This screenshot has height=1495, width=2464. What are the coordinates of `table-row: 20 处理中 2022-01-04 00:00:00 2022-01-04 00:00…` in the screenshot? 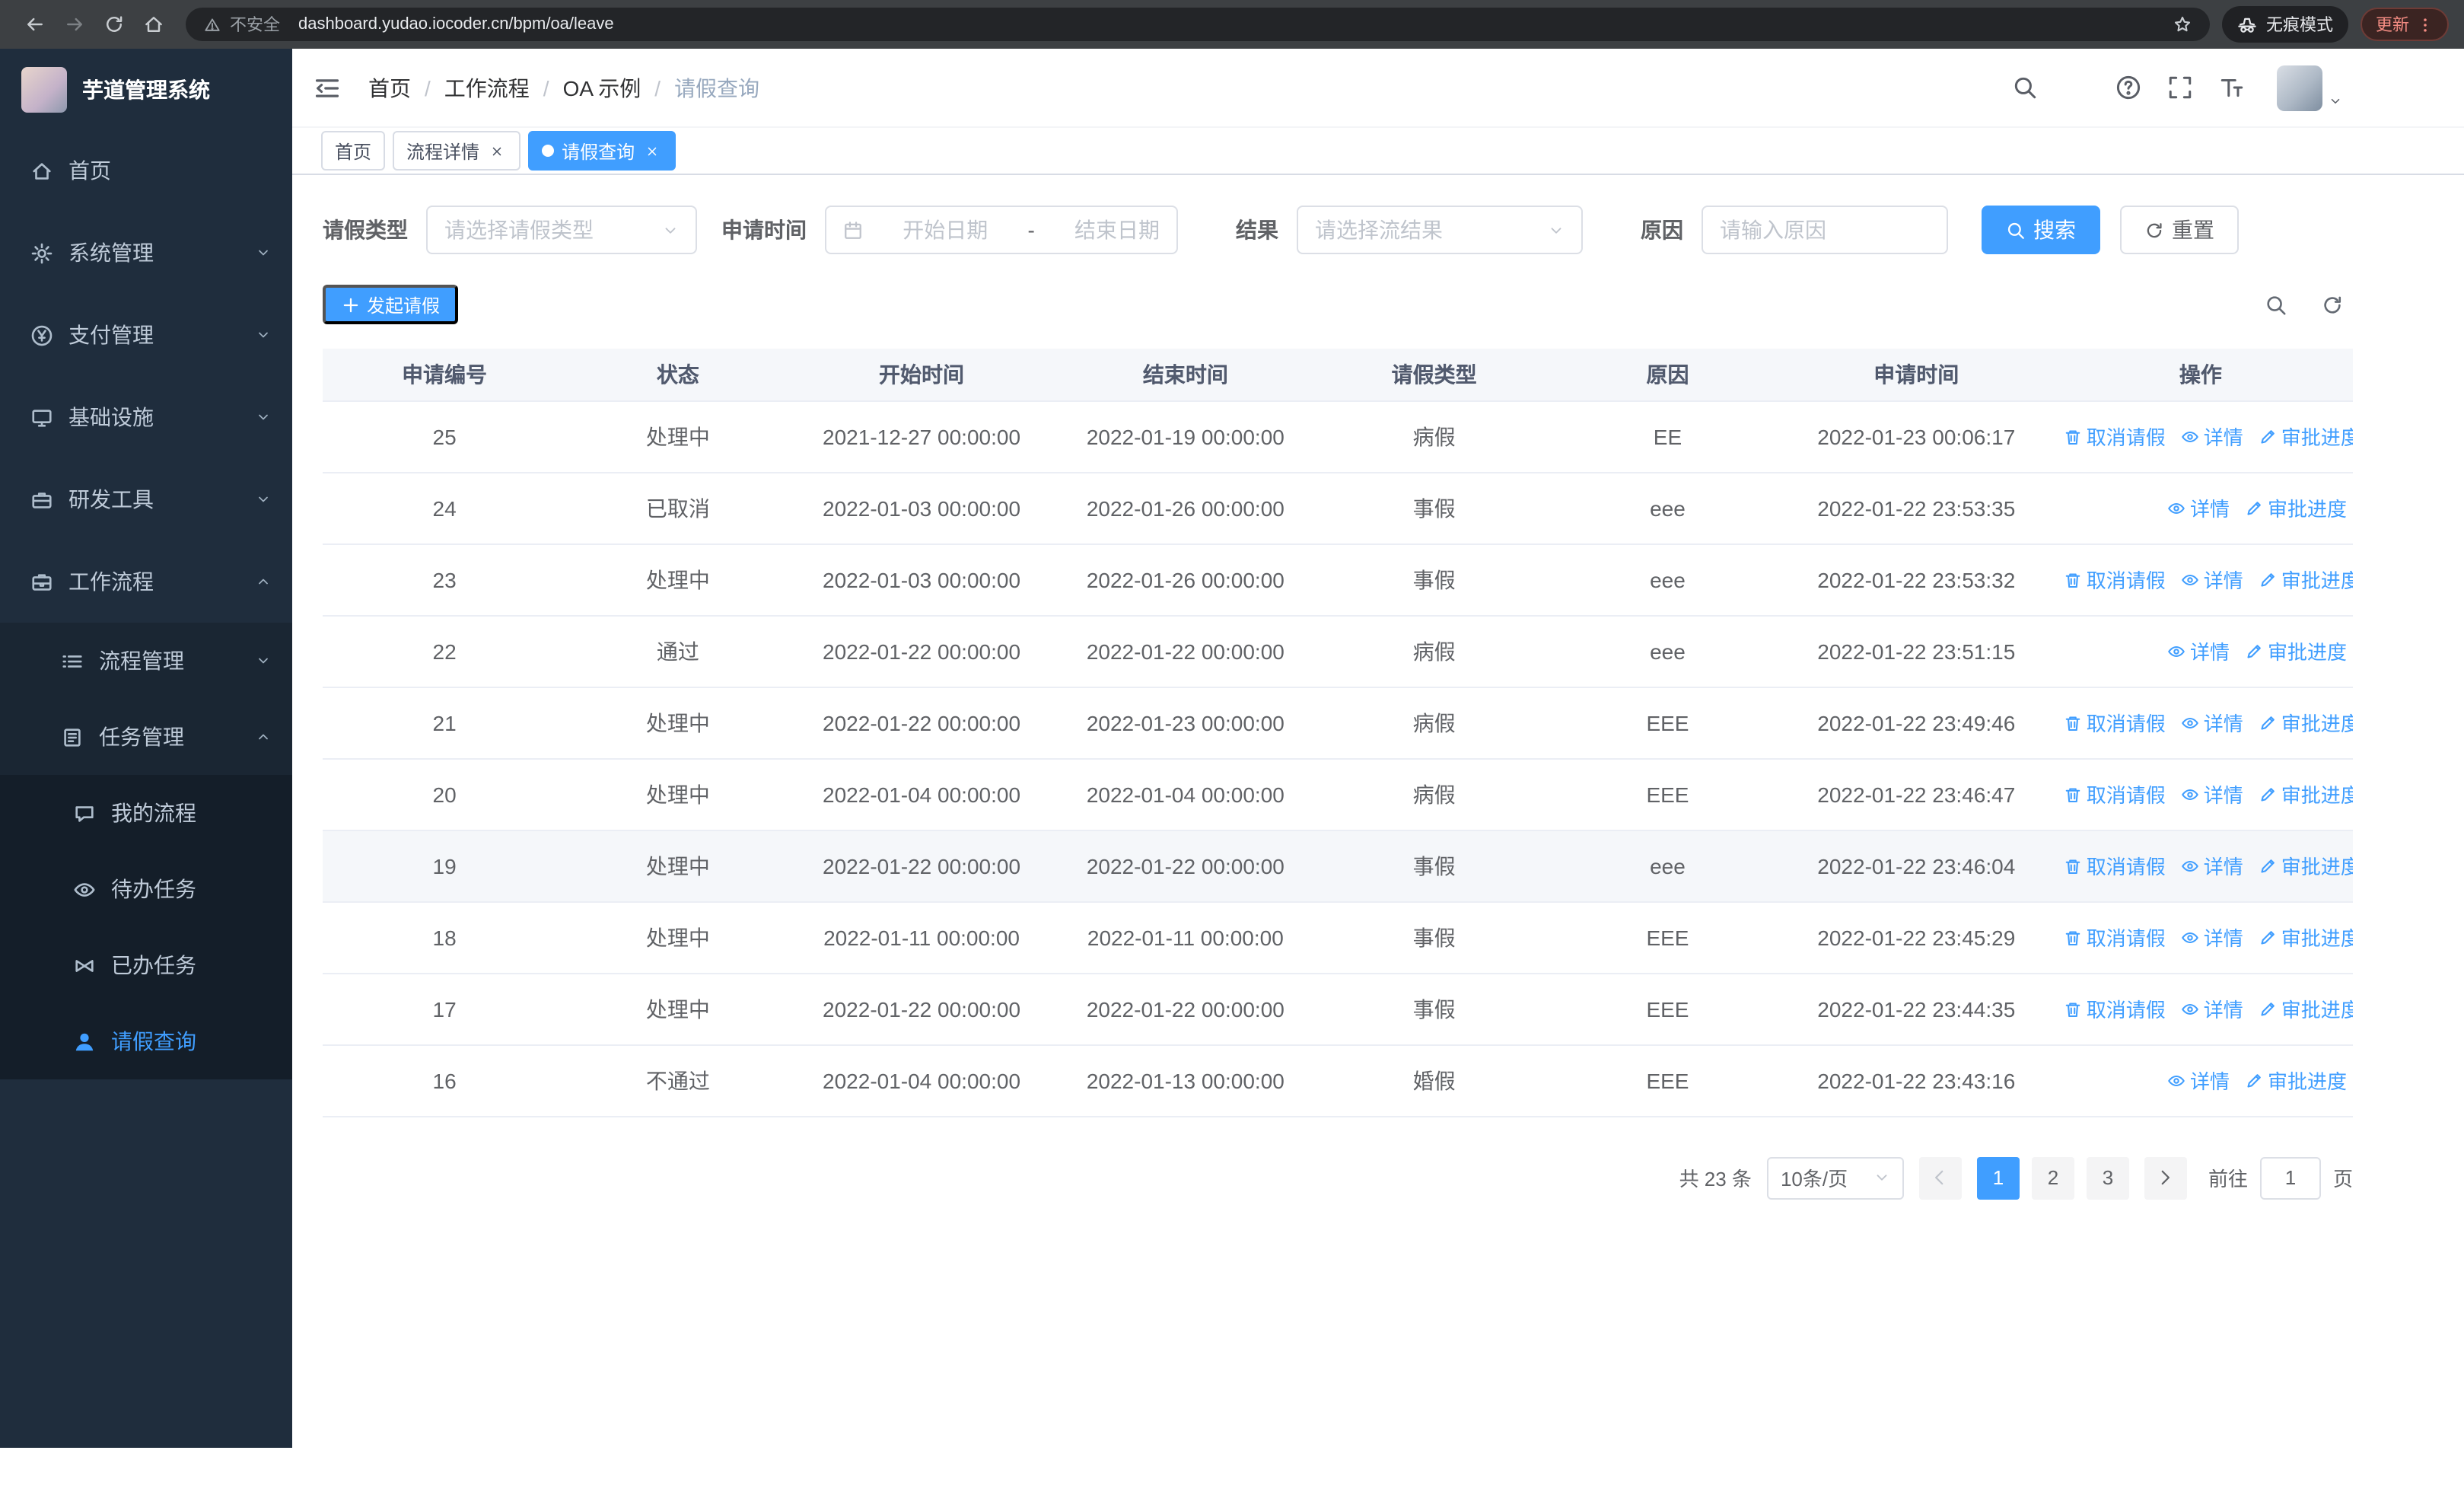 It's located at (1338, 794).